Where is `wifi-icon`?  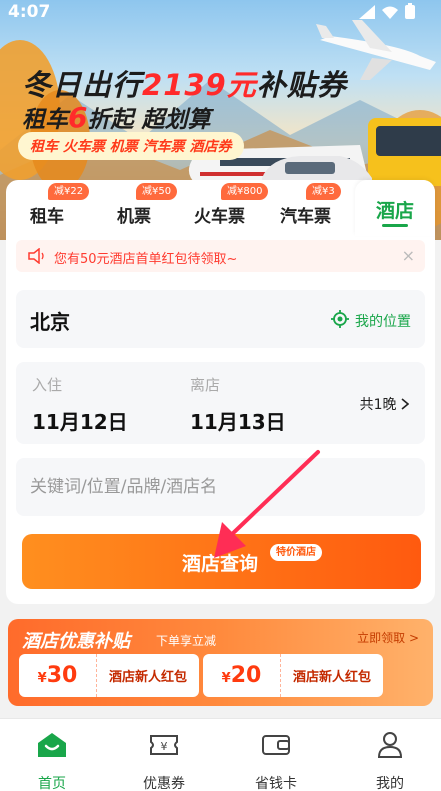 wifi-icon is located at coordinates (390, 13).